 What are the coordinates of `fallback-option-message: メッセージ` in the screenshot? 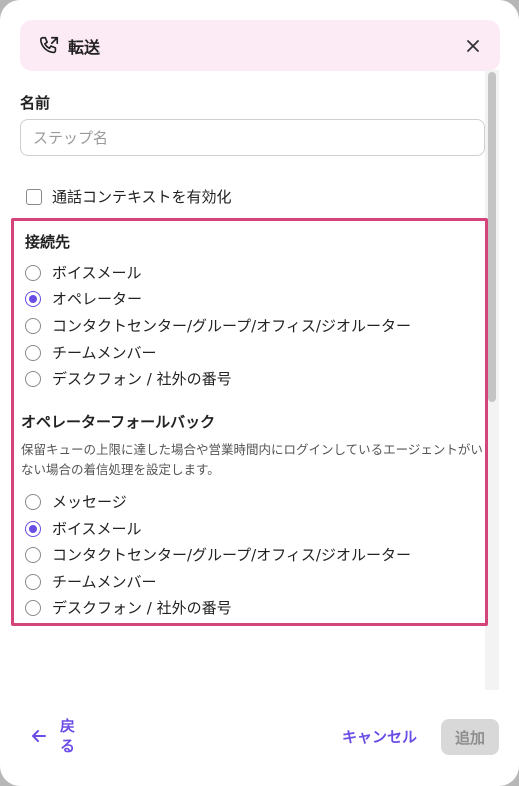 It's located at (76, 501).